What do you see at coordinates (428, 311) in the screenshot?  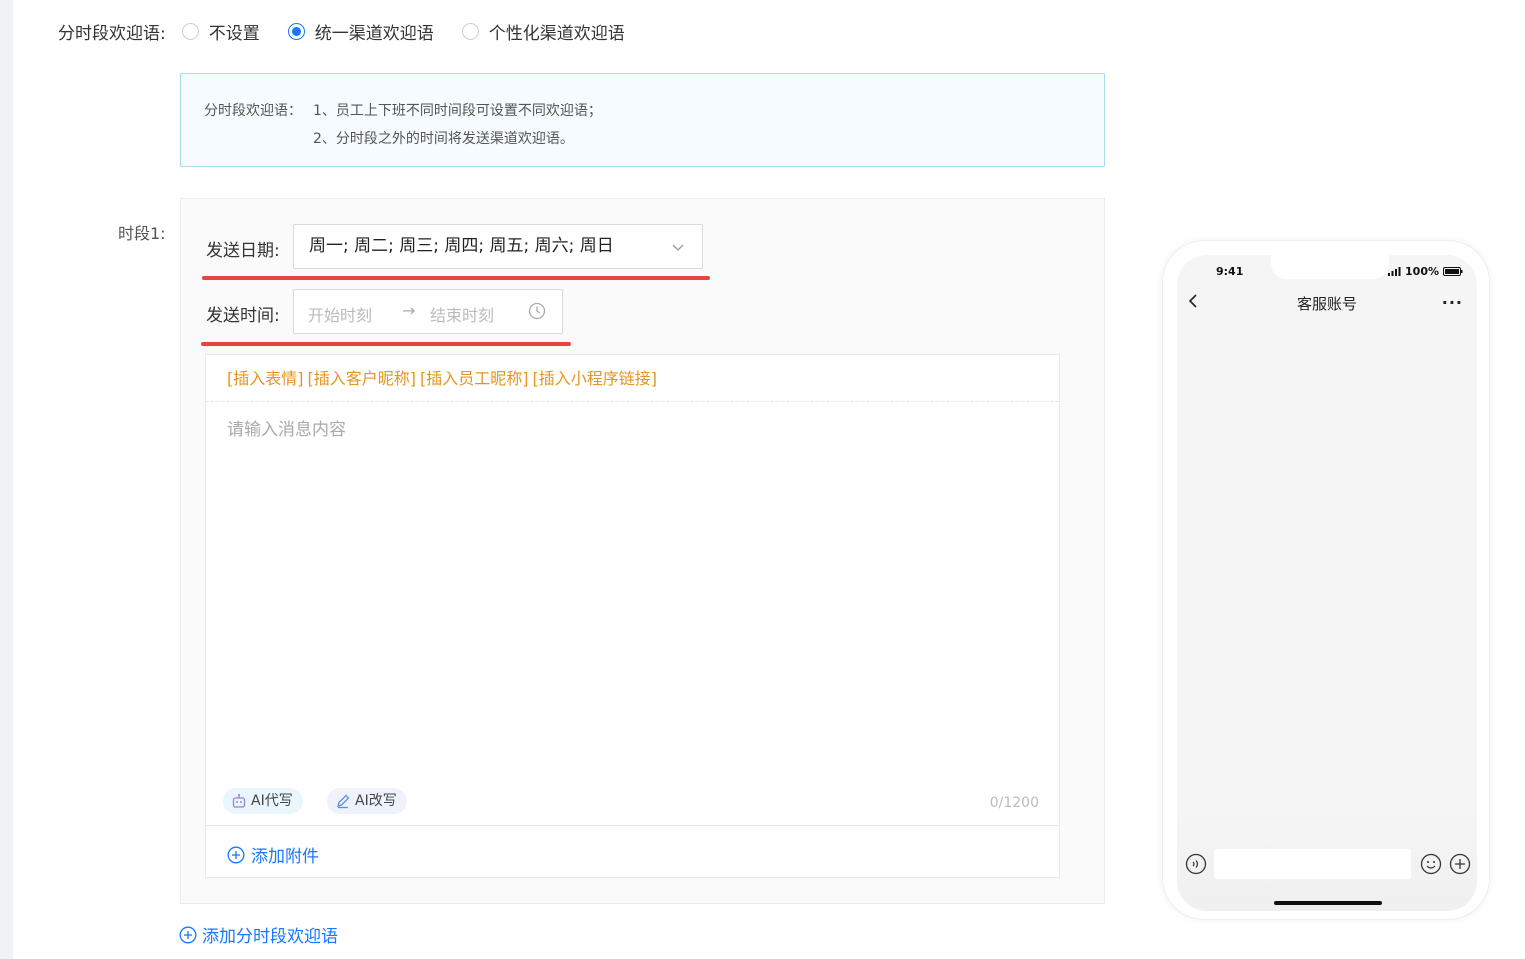 I see `send-time-range-picker: 开始时刻 → 结束时刻` at bounding box center [428, 311].